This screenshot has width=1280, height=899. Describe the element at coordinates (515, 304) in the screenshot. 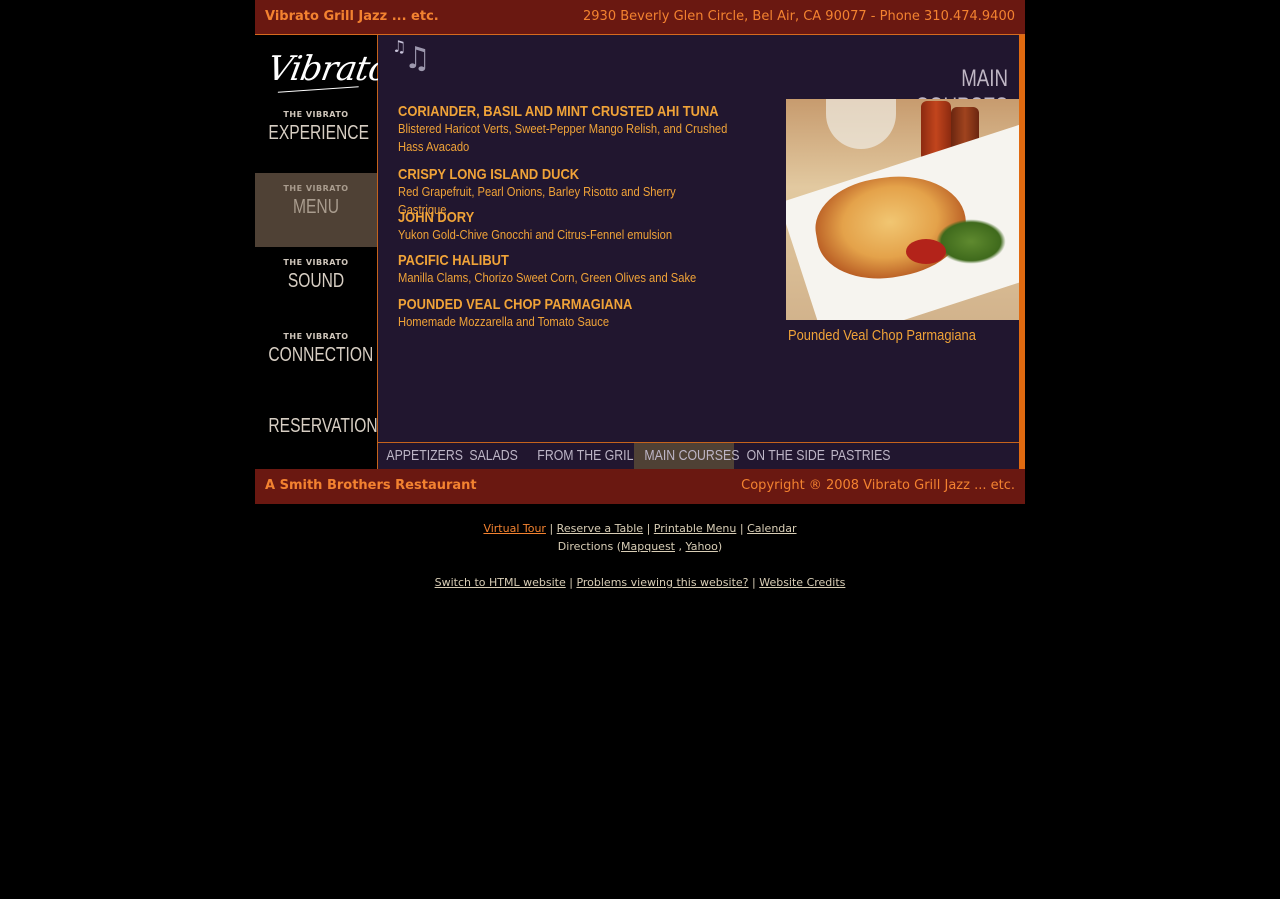

I see `dish-name: POUNDED VEAL CHOP PARMAGIANA` at that location.